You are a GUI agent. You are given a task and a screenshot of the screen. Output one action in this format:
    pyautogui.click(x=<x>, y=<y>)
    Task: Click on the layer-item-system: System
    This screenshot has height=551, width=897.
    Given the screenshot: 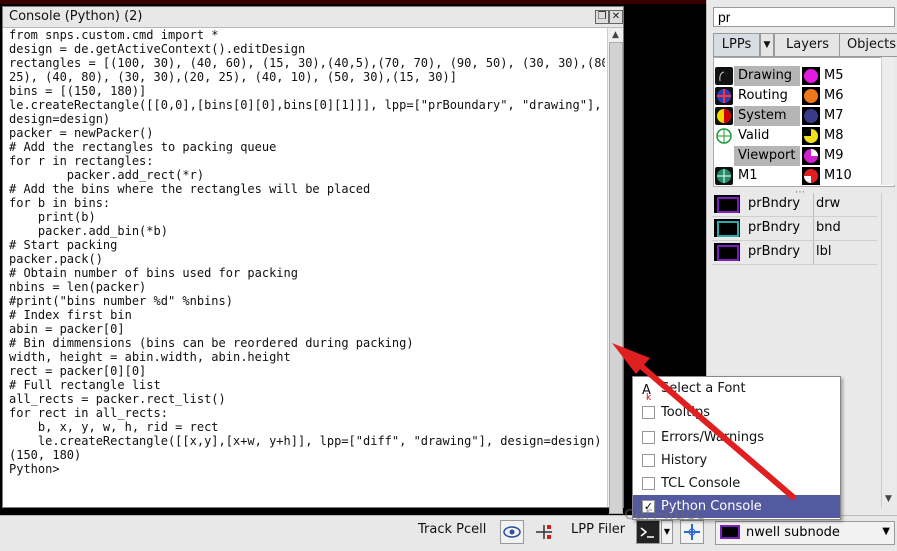 What is the action you would take?
    pyautogui.click(x=757, y=116)
    